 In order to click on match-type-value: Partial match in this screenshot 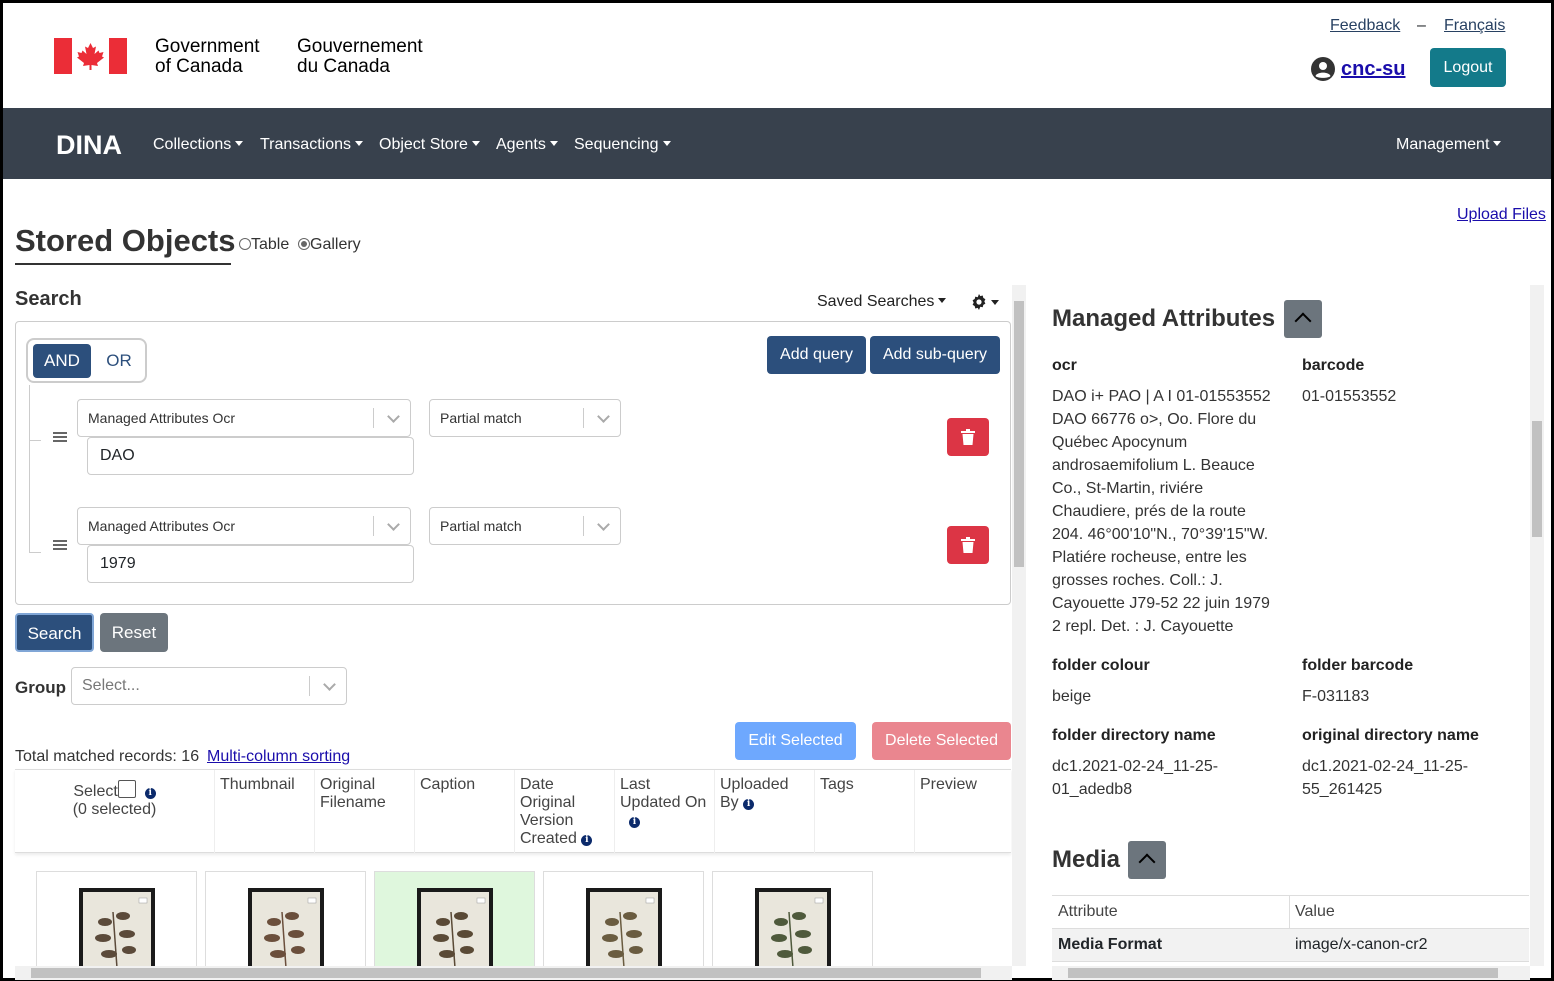, I will do `click(481, 418)`.